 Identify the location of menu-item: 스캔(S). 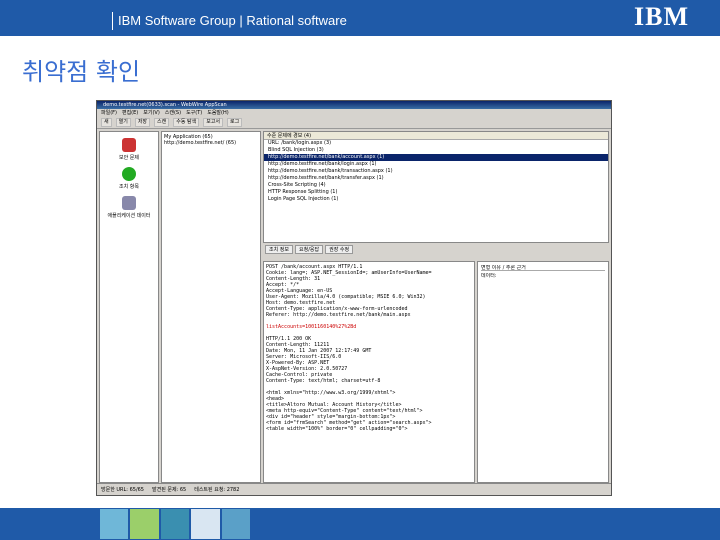
(173, 113).